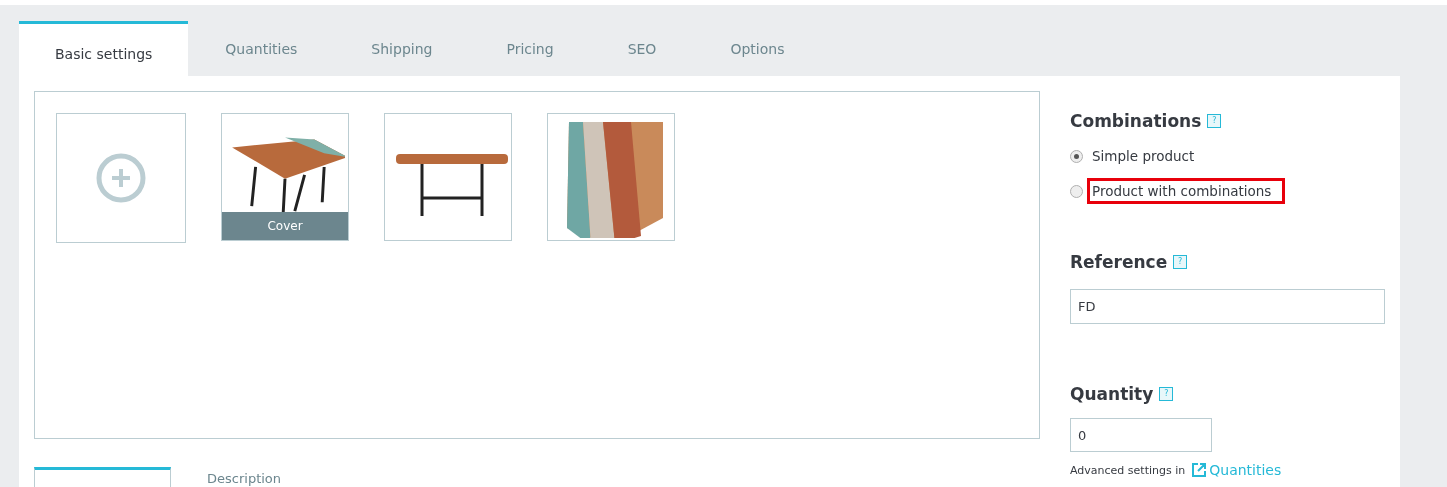 The width and height of the screenshot is (1447, 487). What do you see at coordinates (1128, 470) in the screenshot?
I see `helper-text: Advanced settings in` at bounding box center [1128, 470].